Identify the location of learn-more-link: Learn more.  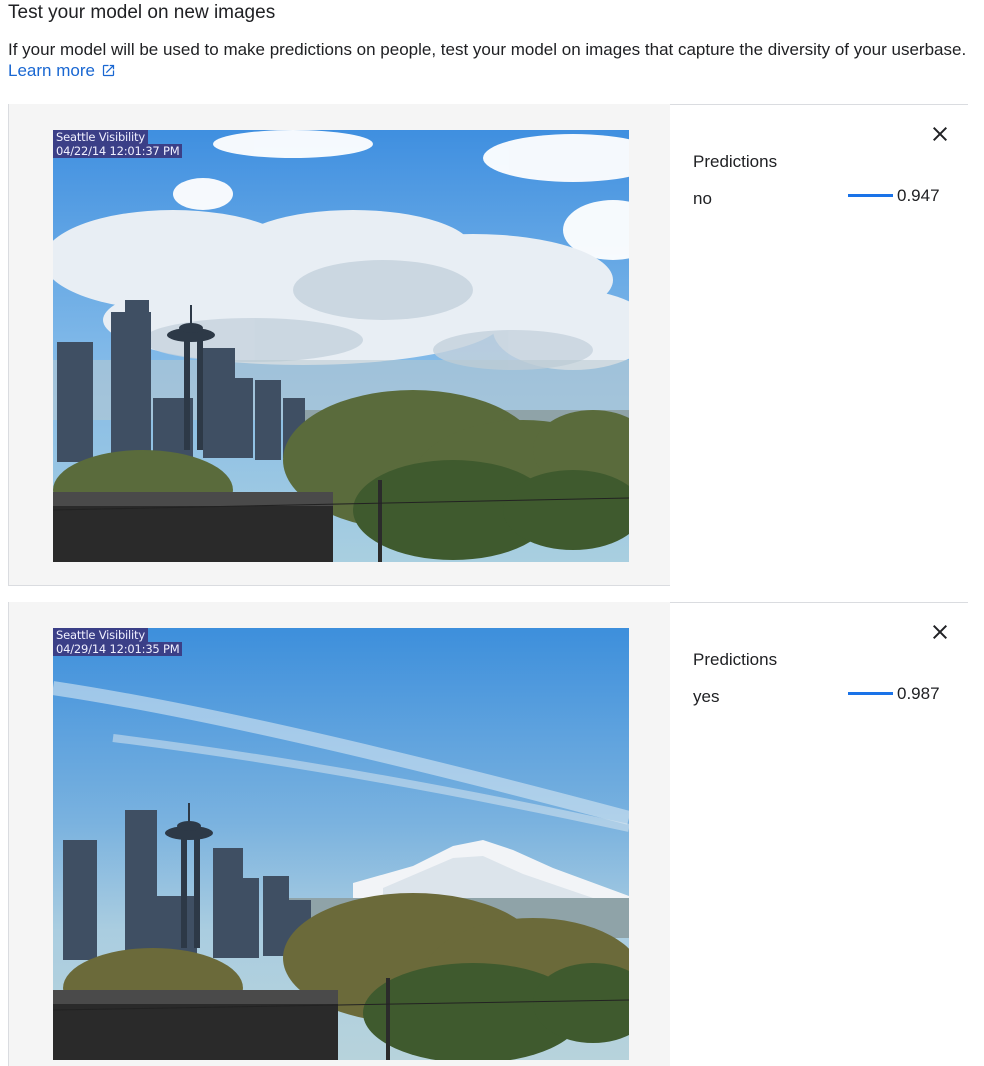
(62, 70).